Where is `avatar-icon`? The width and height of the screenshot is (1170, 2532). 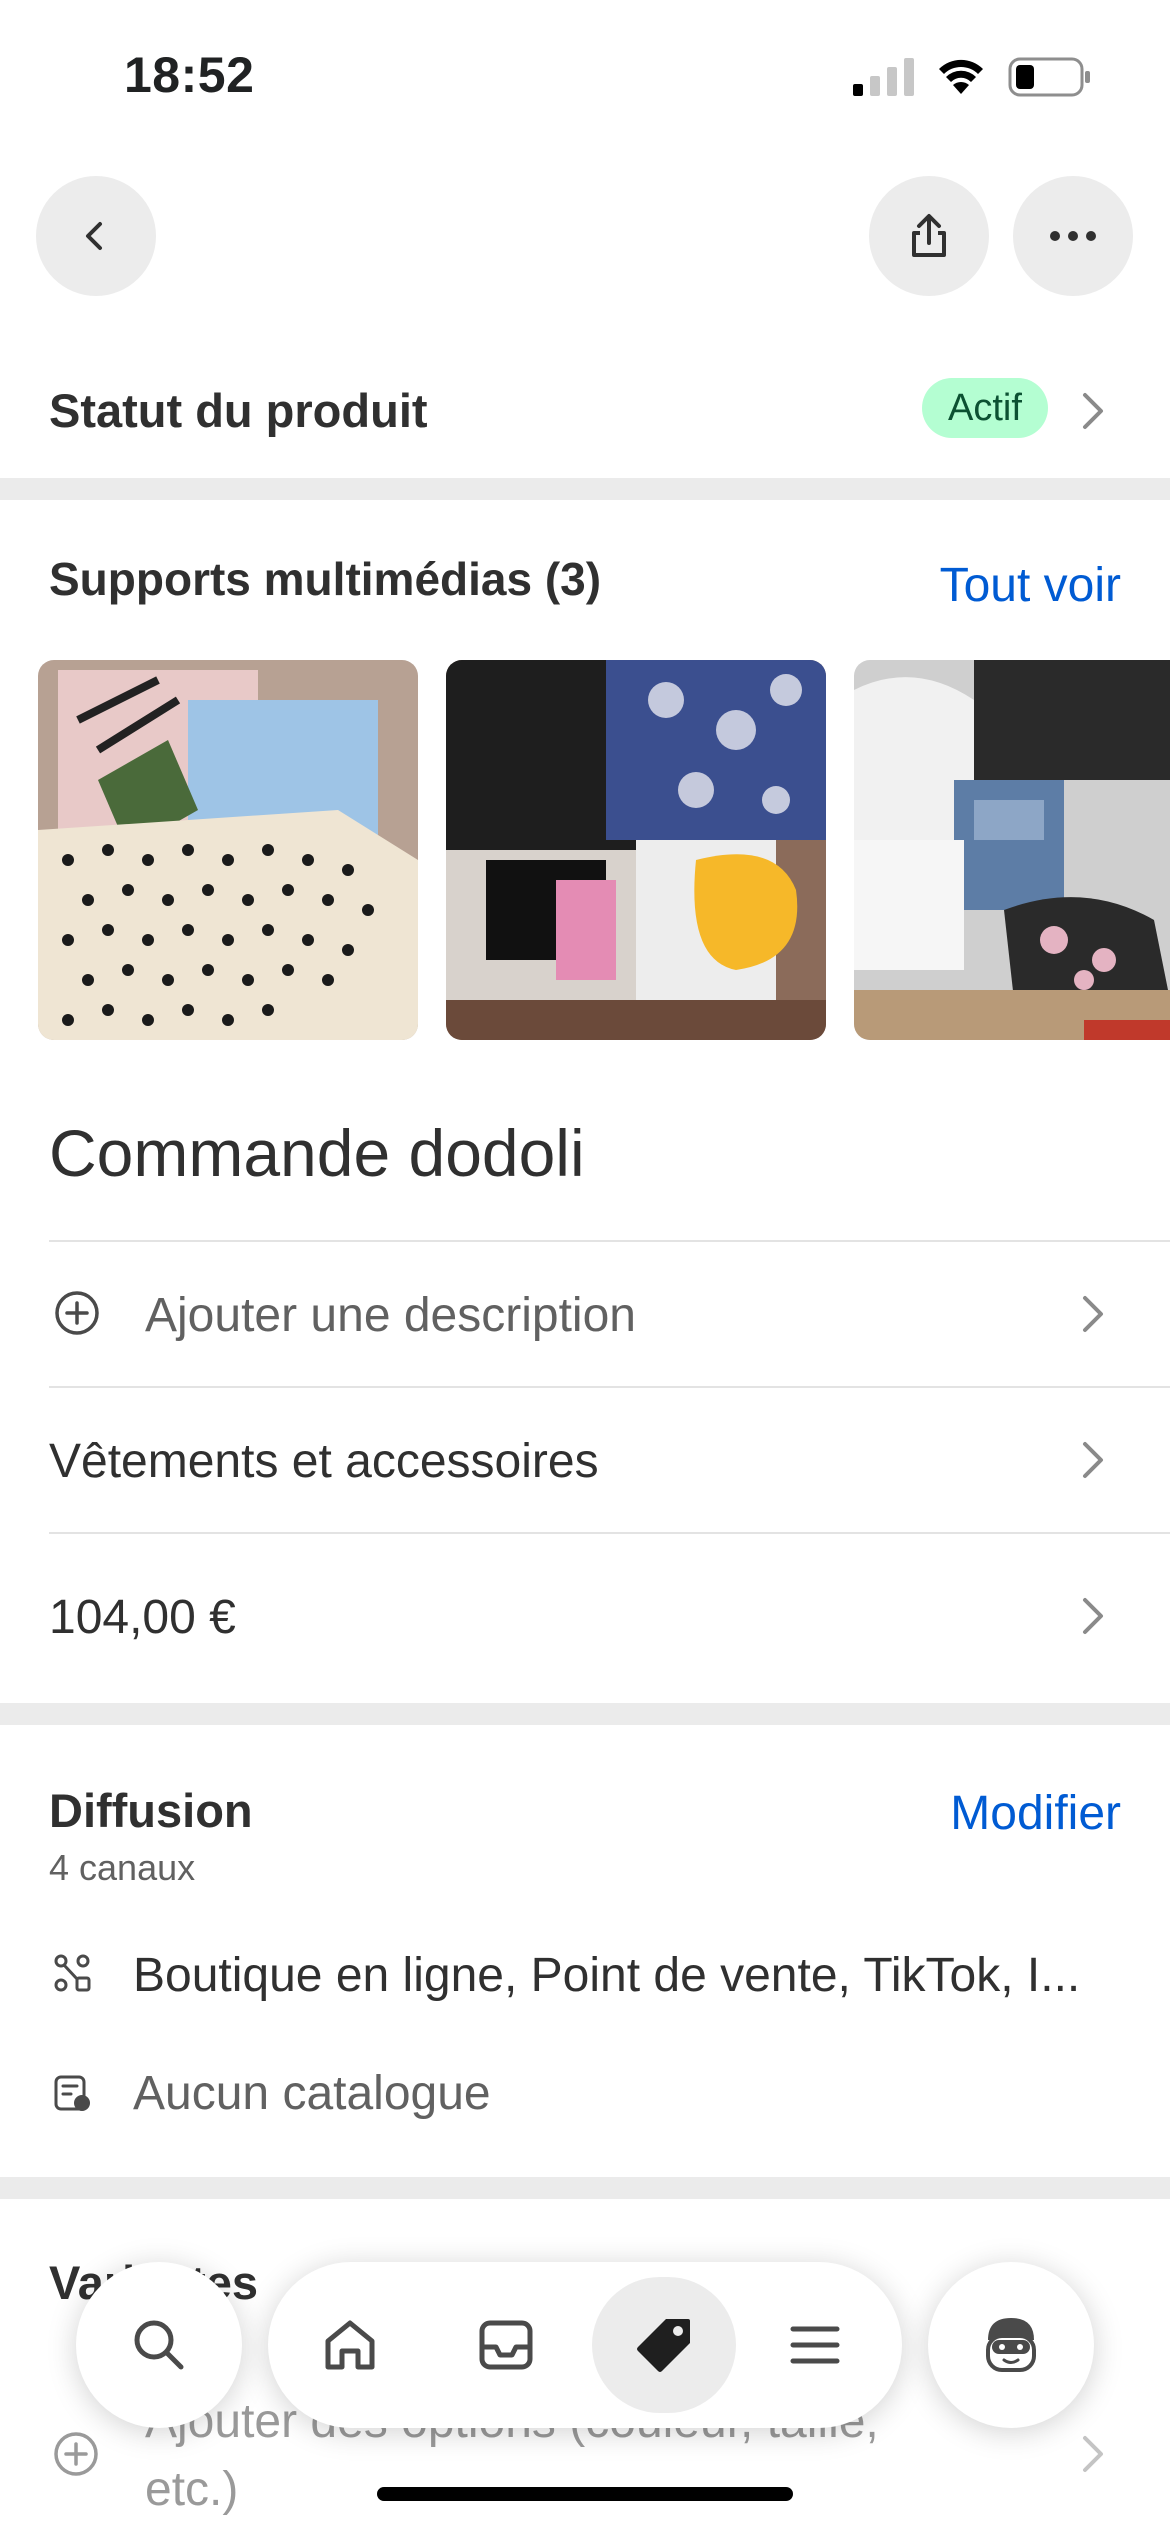
avatar-icon is located at coordinates (1011, 2345).